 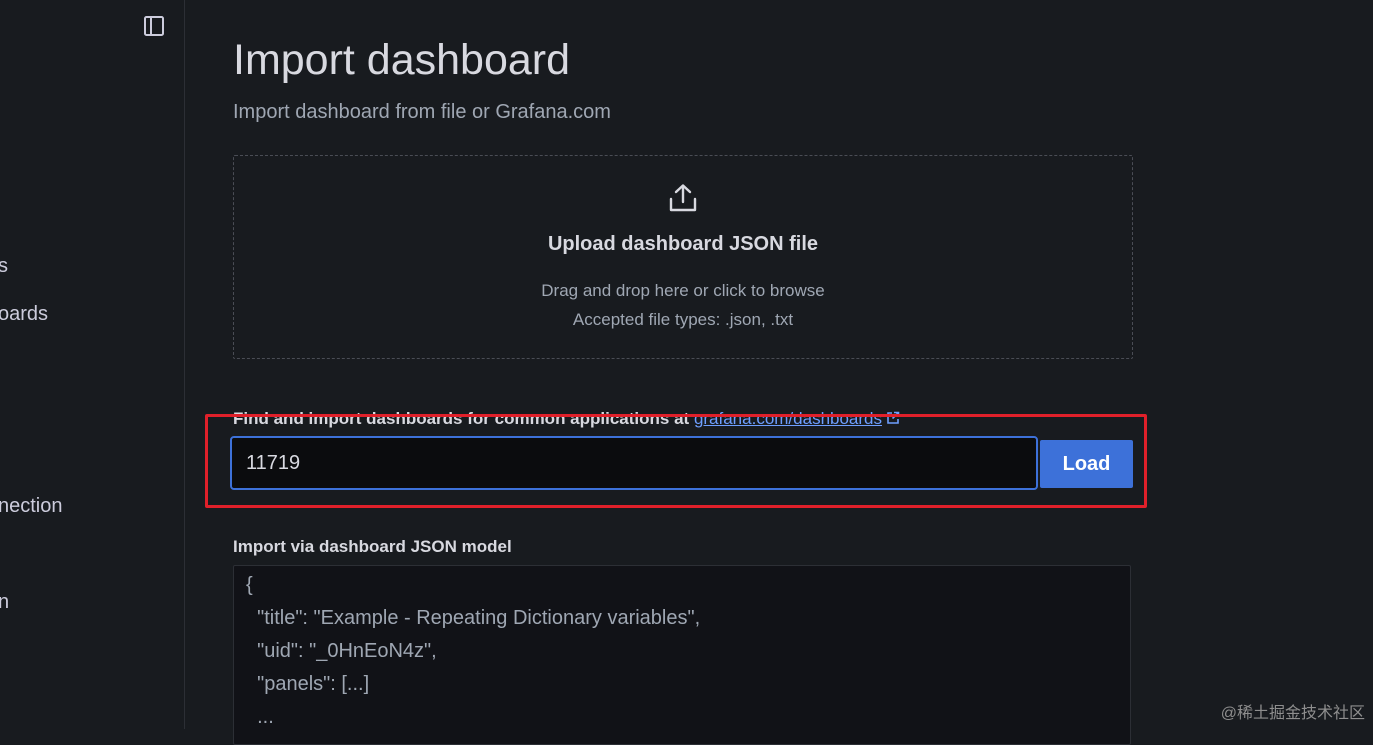 I want to click on upload-icon, so click(x=683, y=198).